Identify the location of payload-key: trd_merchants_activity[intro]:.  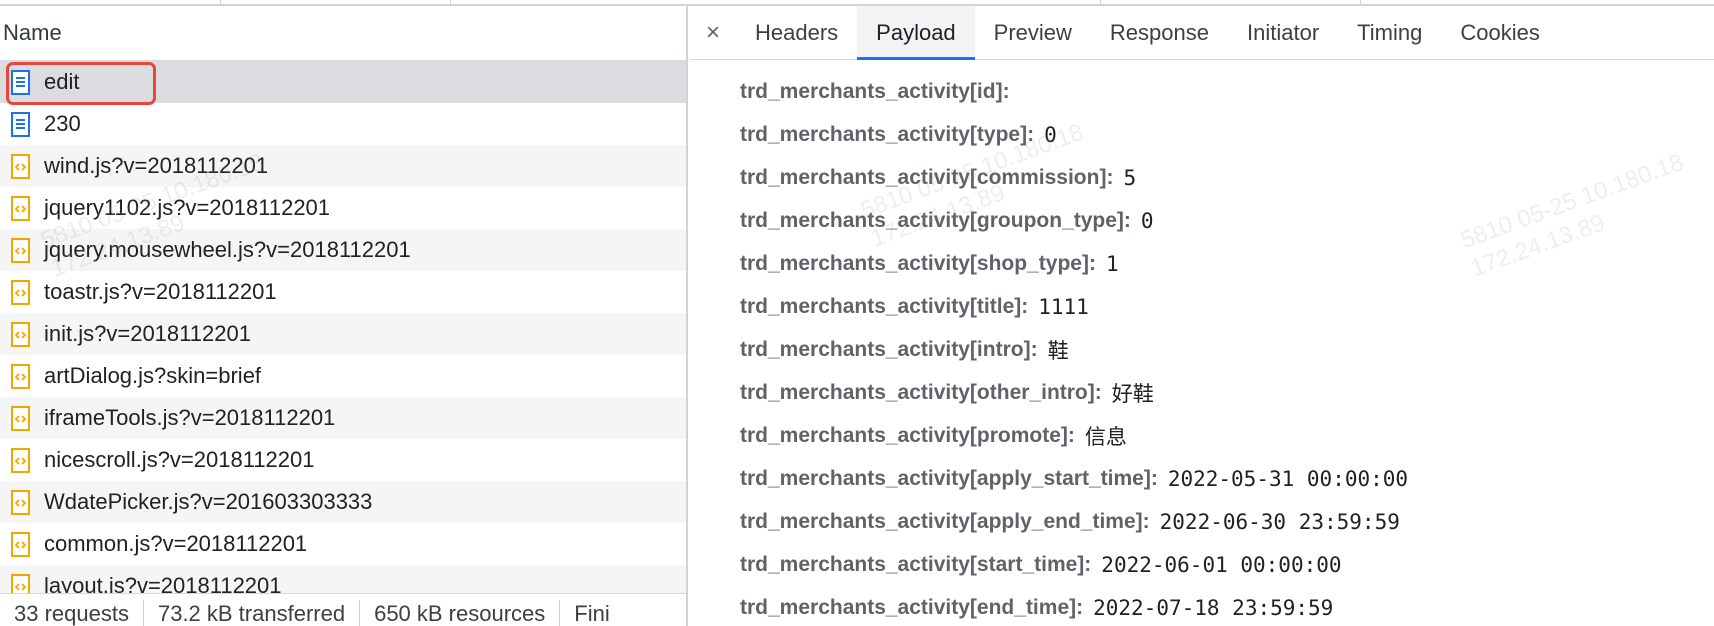
(889, 349).